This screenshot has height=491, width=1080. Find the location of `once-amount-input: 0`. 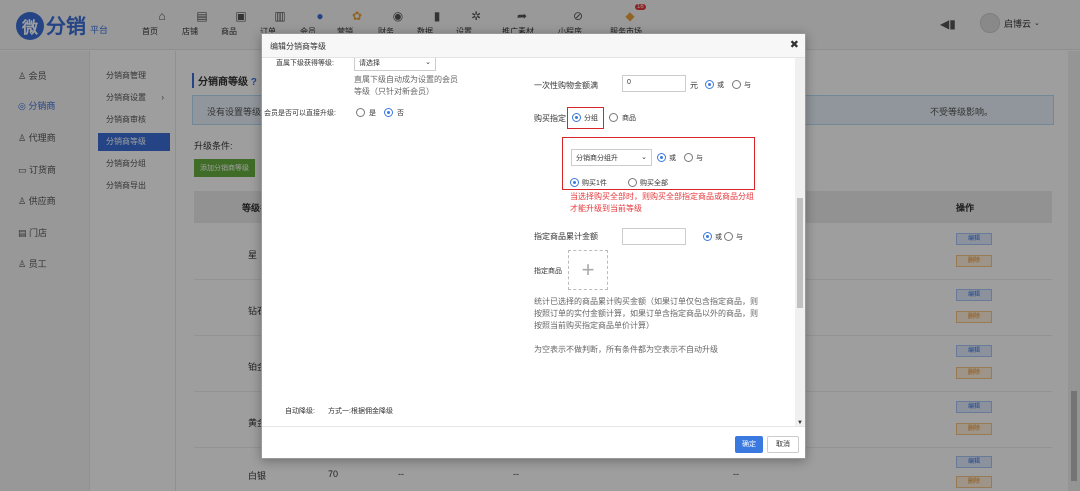

once-amount-input: 0 is located at coordinates (654, 83).